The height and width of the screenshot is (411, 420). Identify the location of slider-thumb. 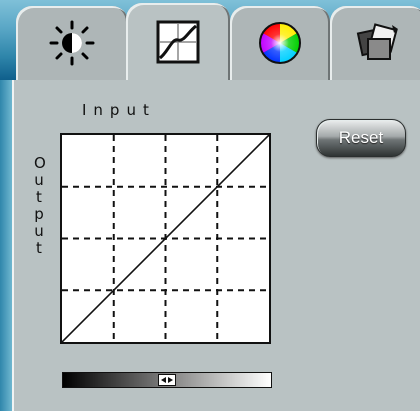
(167, 380).